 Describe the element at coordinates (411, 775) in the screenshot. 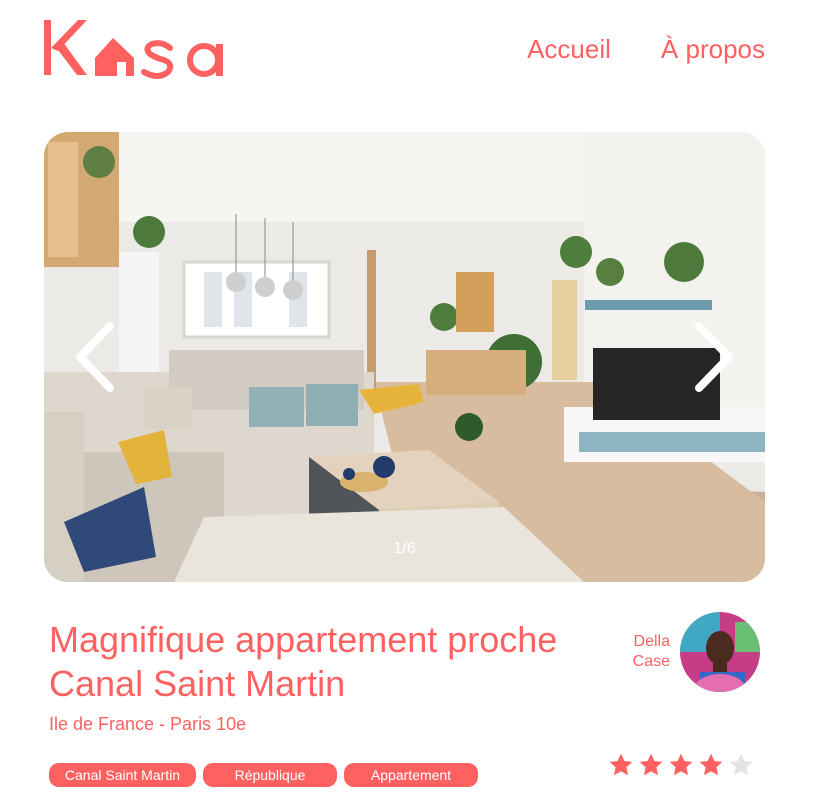

I see `tag-appartement: Appartement` at that location.